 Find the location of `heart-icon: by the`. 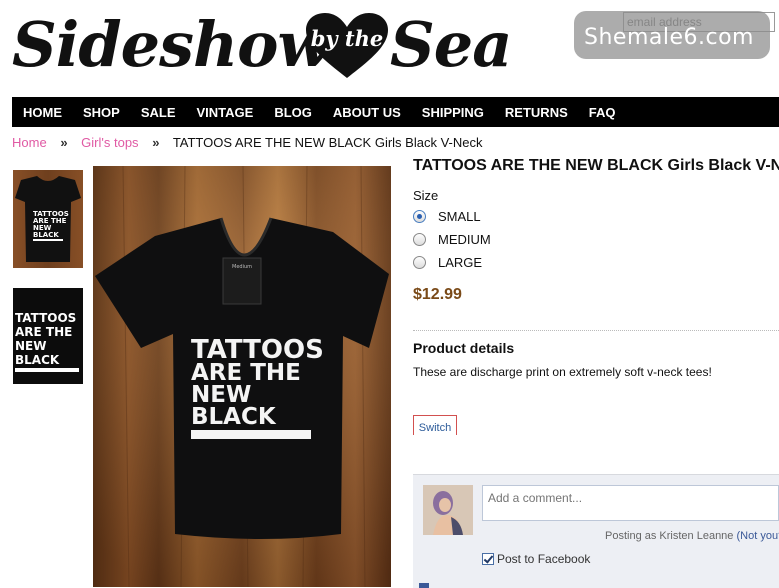

heart-icon: by the is located at coordinates (347, 46).